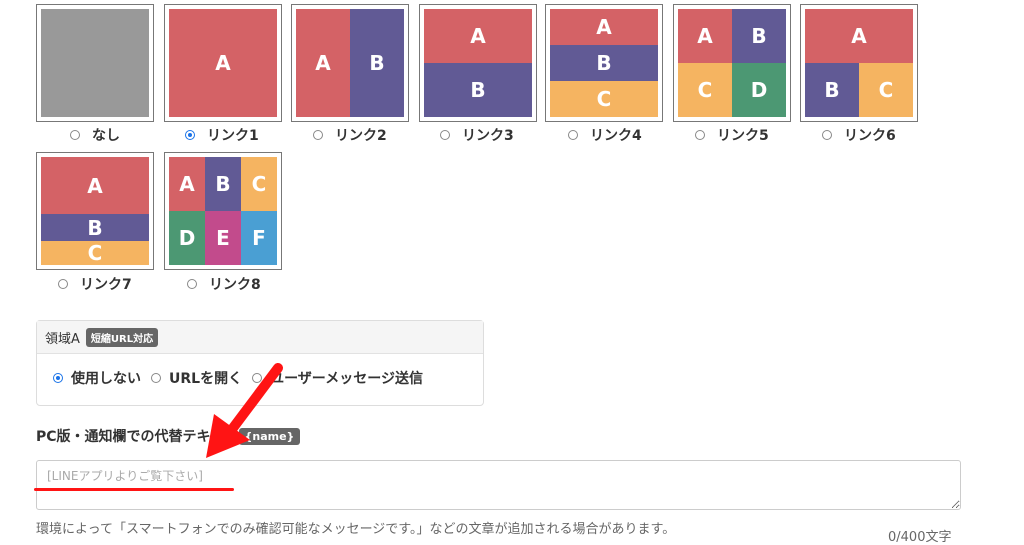  What do you see at coordinates (258, 238) in the screenshot?
I see `cell-f: F` at bounding box center [258, 238].